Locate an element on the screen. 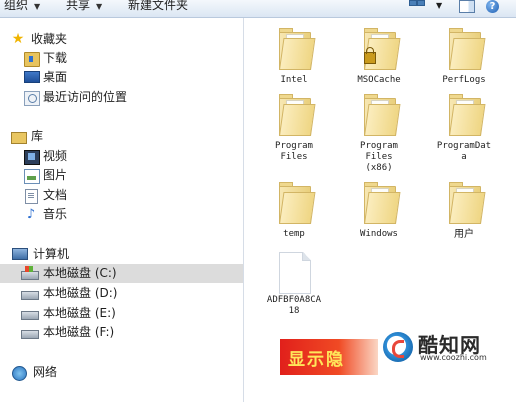  folder-item: PerfLogs is located at coordinates (464, 59).